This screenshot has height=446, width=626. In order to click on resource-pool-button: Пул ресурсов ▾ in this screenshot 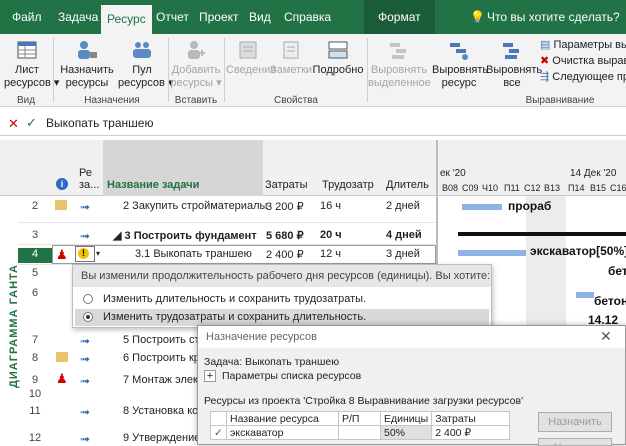, I will do `click(145, 64)`.